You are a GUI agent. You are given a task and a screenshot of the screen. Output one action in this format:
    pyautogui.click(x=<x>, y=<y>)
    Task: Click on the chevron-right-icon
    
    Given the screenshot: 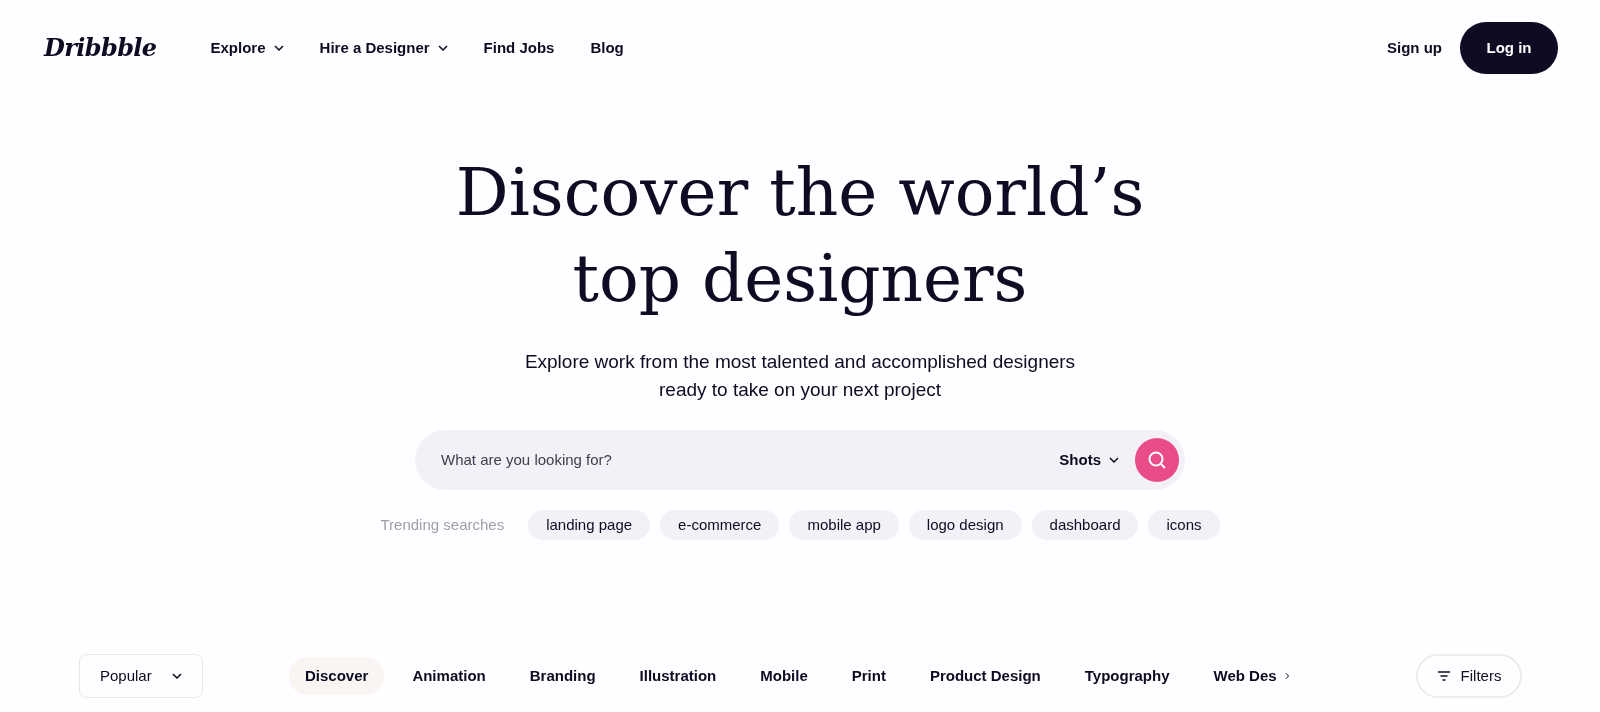 What is the action you would take?
    pyautogui.click(x=1286, y=676)
    